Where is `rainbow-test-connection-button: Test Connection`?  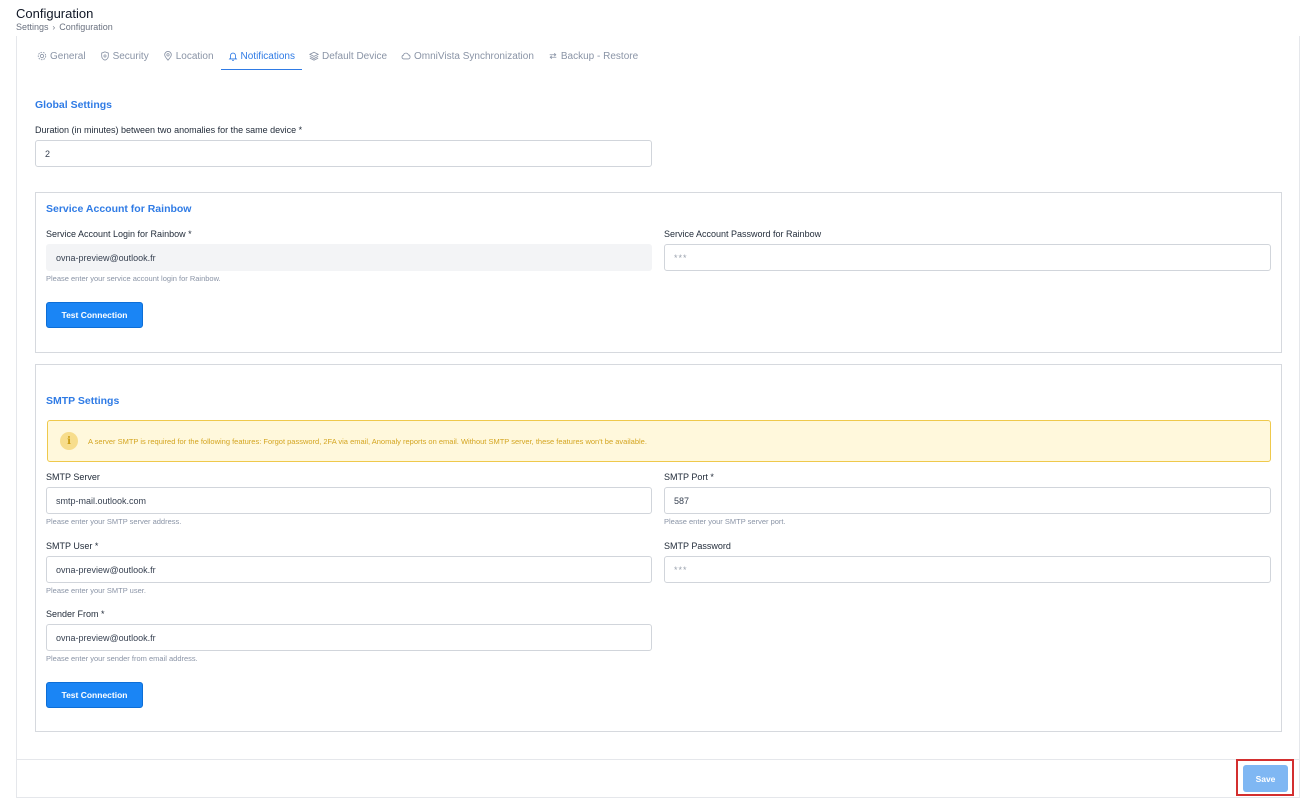 rainbow-test-connection-button: Test Connection is located at coordinates (94, 315).